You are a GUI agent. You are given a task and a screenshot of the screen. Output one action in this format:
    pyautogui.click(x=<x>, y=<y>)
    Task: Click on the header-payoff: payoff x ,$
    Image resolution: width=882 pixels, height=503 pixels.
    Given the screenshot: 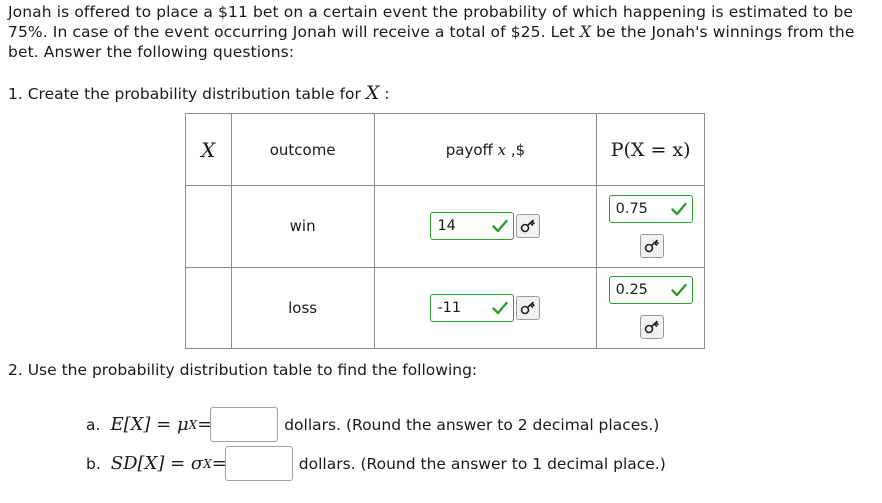 What is the action you would take?
    pyautogui.click(x=485, y=149)
    